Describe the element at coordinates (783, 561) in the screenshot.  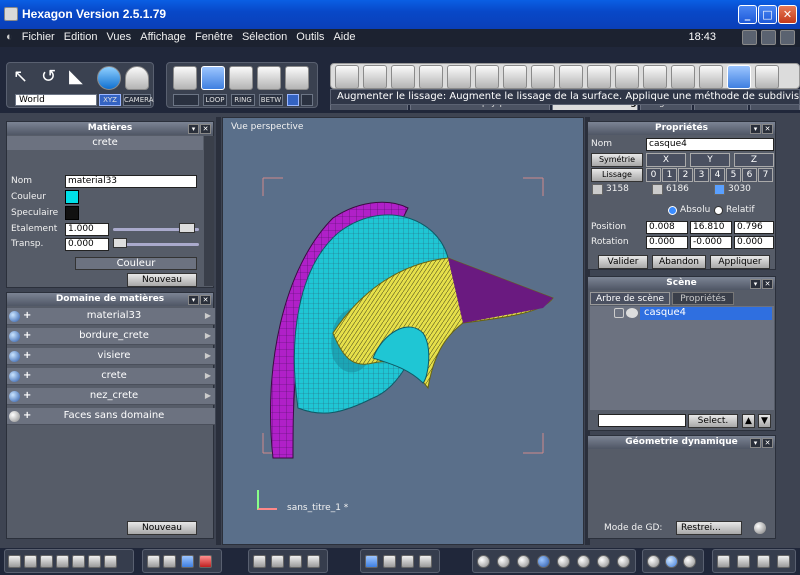
I see `settings-icon` at that location.